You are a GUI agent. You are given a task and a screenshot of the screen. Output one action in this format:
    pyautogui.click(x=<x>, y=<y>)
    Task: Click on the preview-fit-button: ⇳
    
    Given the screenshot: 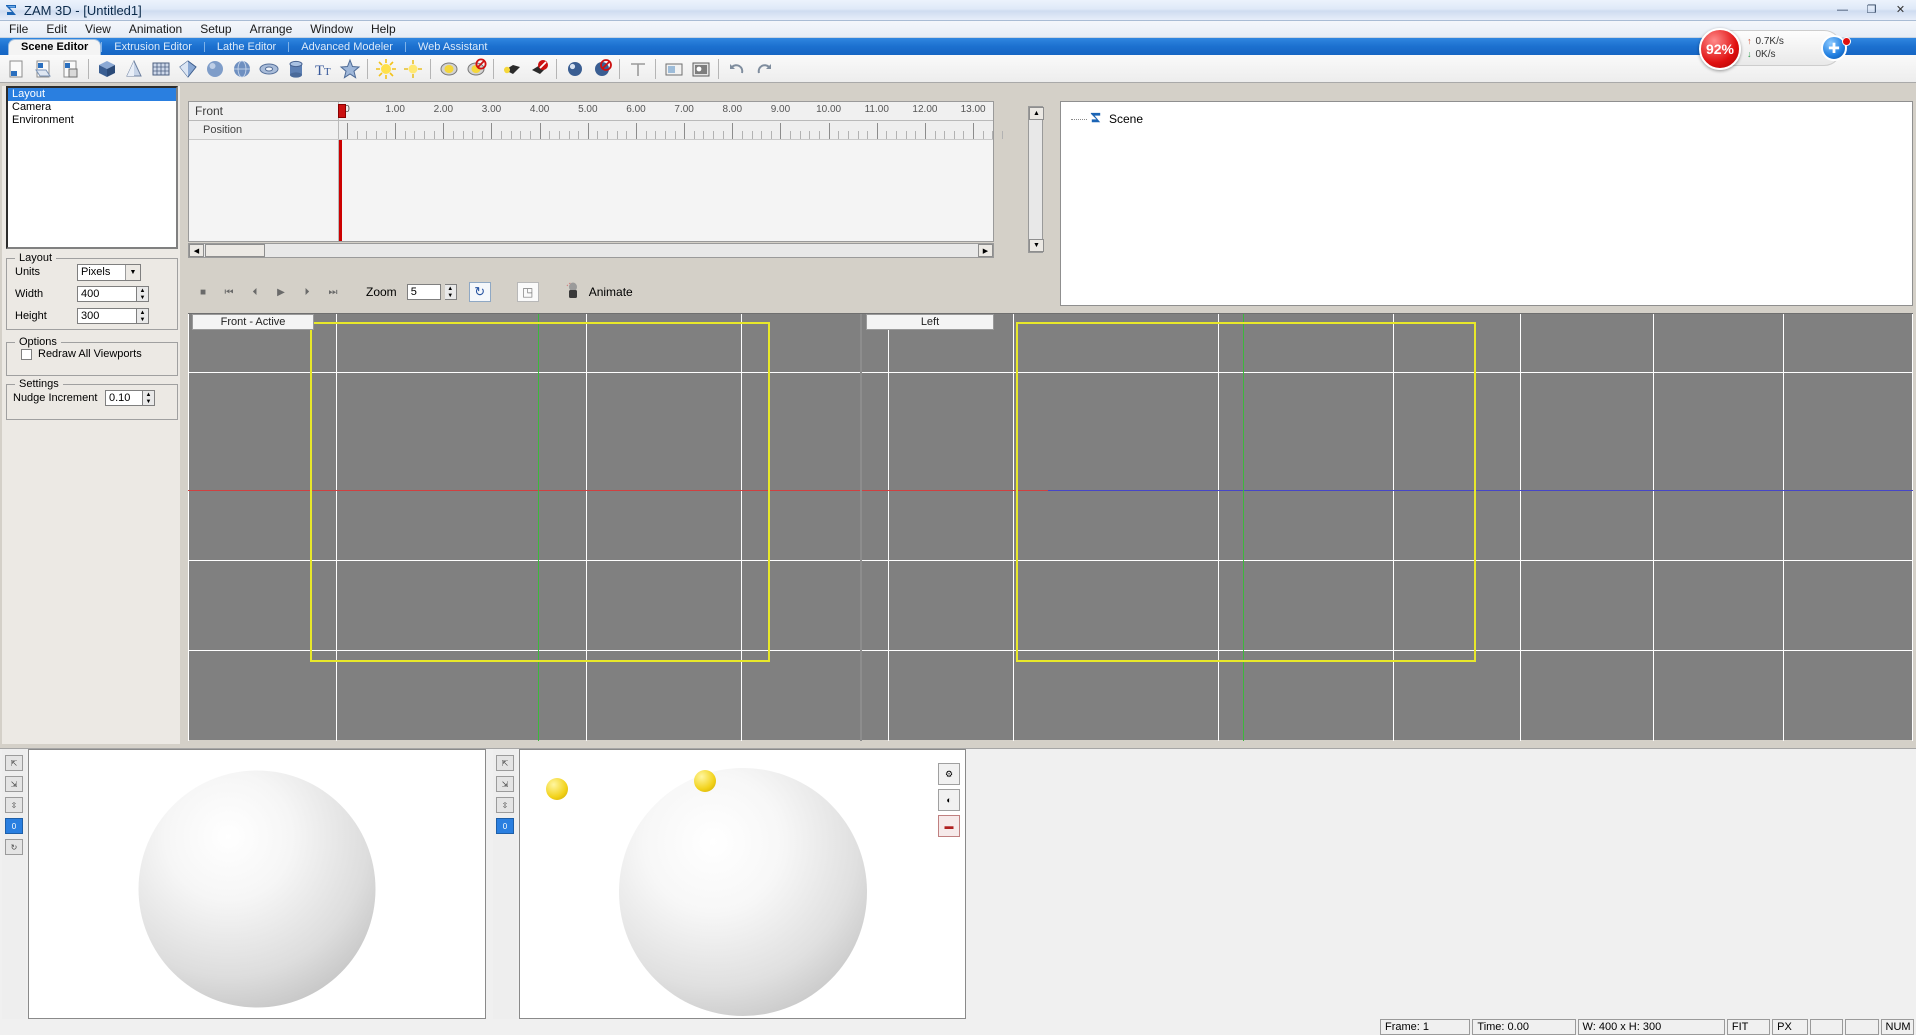 What is the action you would take?
    pyautogui.click(x=14, y=805)
    